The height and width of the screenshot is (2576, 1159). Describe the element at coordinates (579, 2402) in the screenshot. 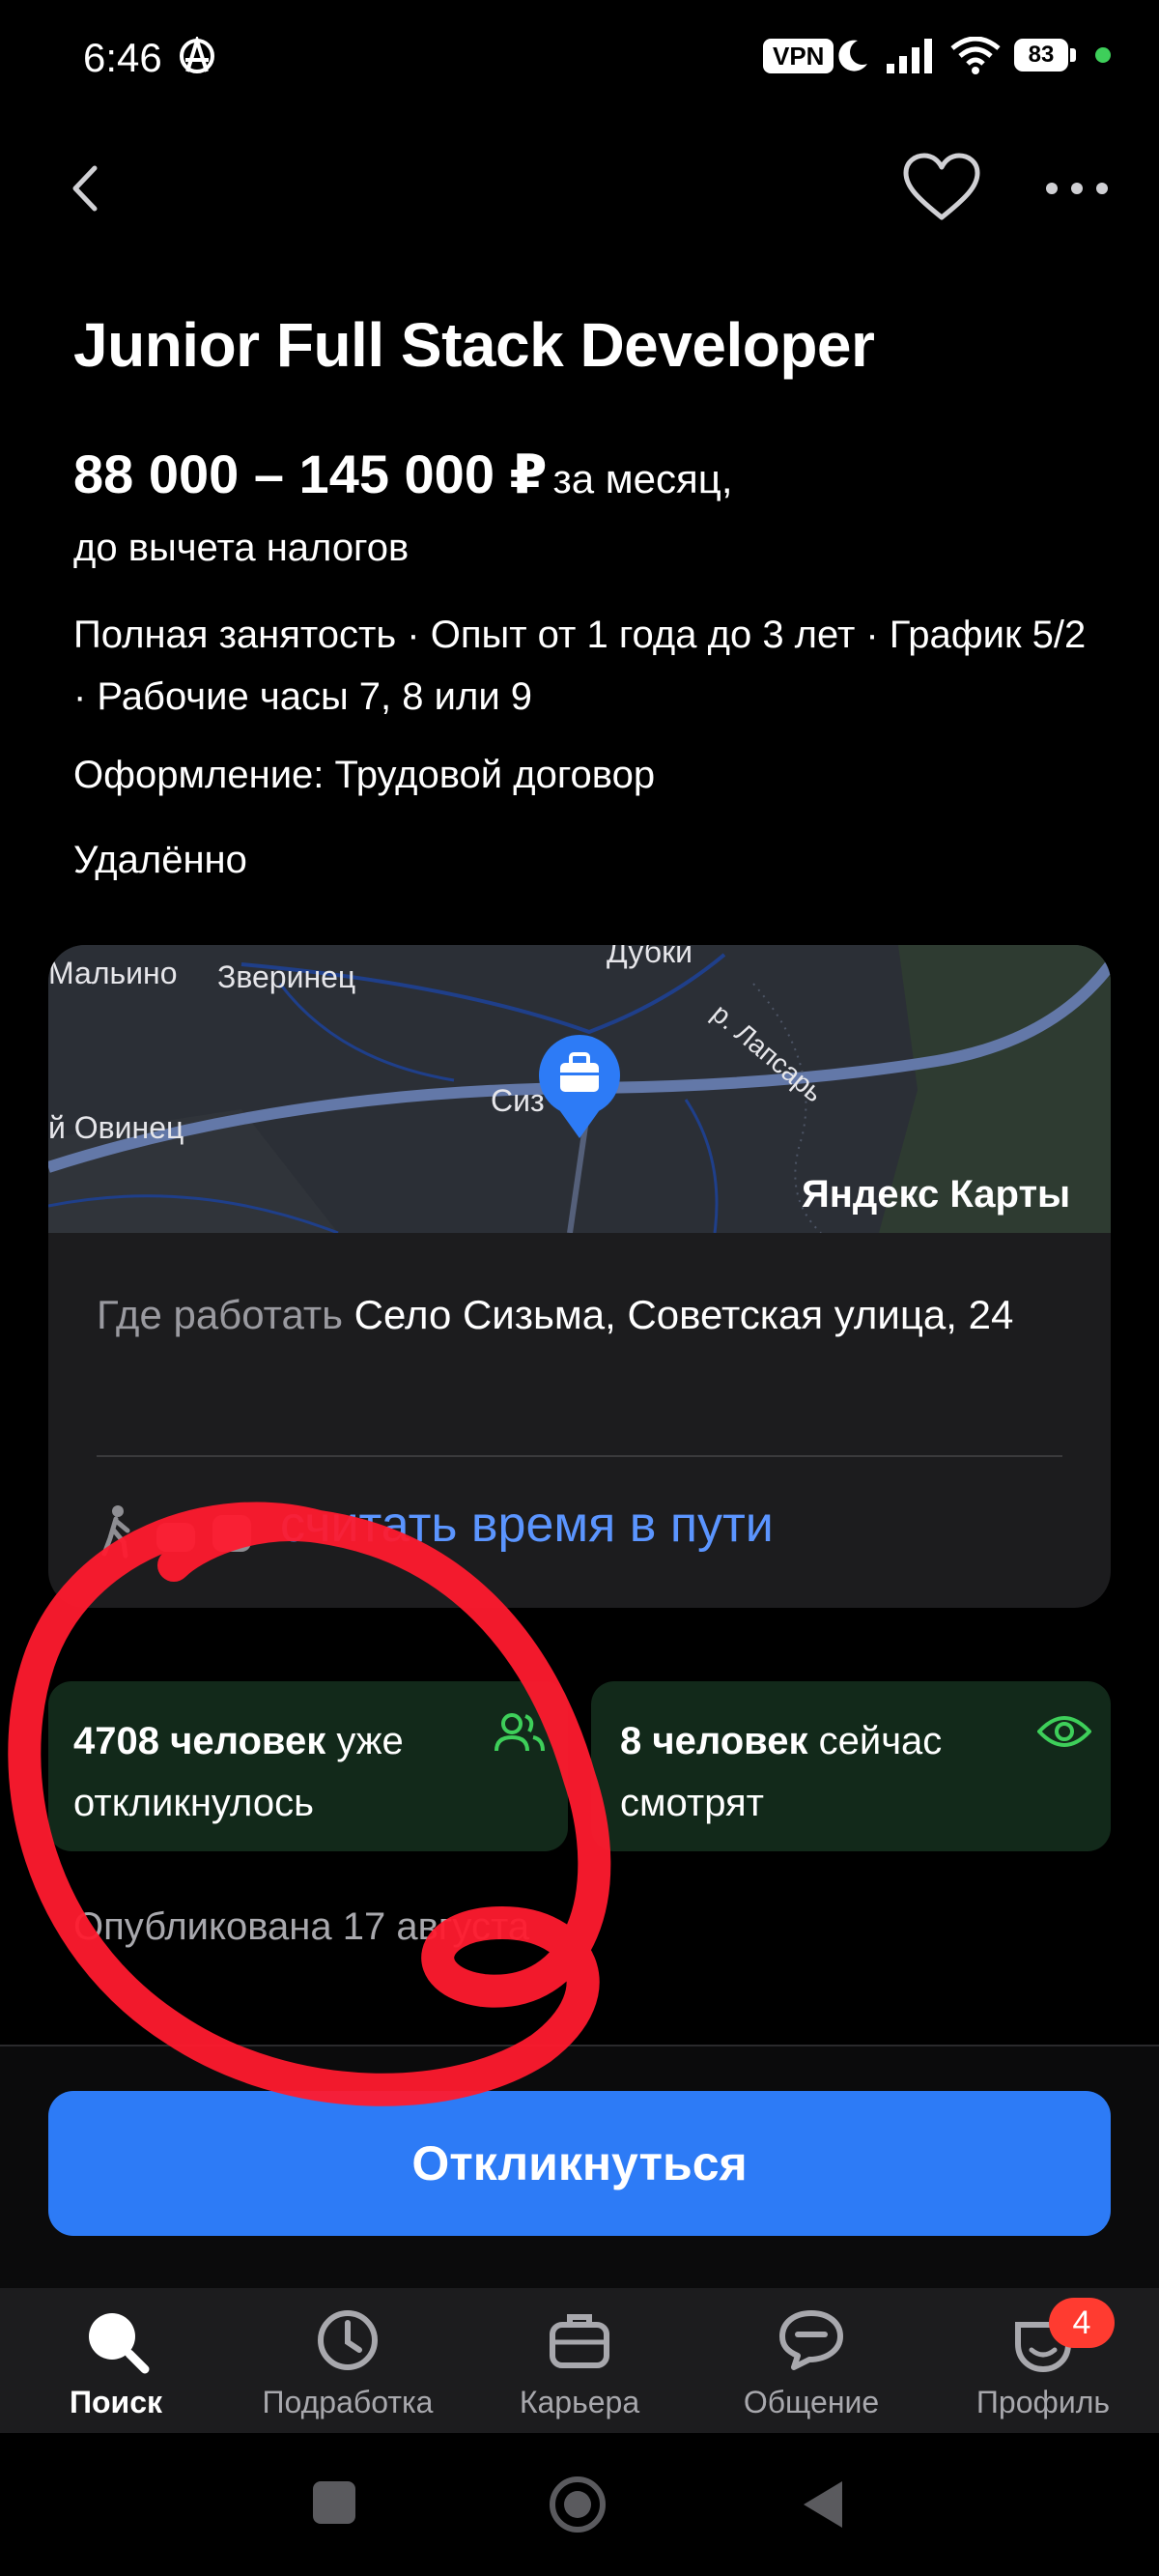

I see `nav-label-career: Карьера` at that location.